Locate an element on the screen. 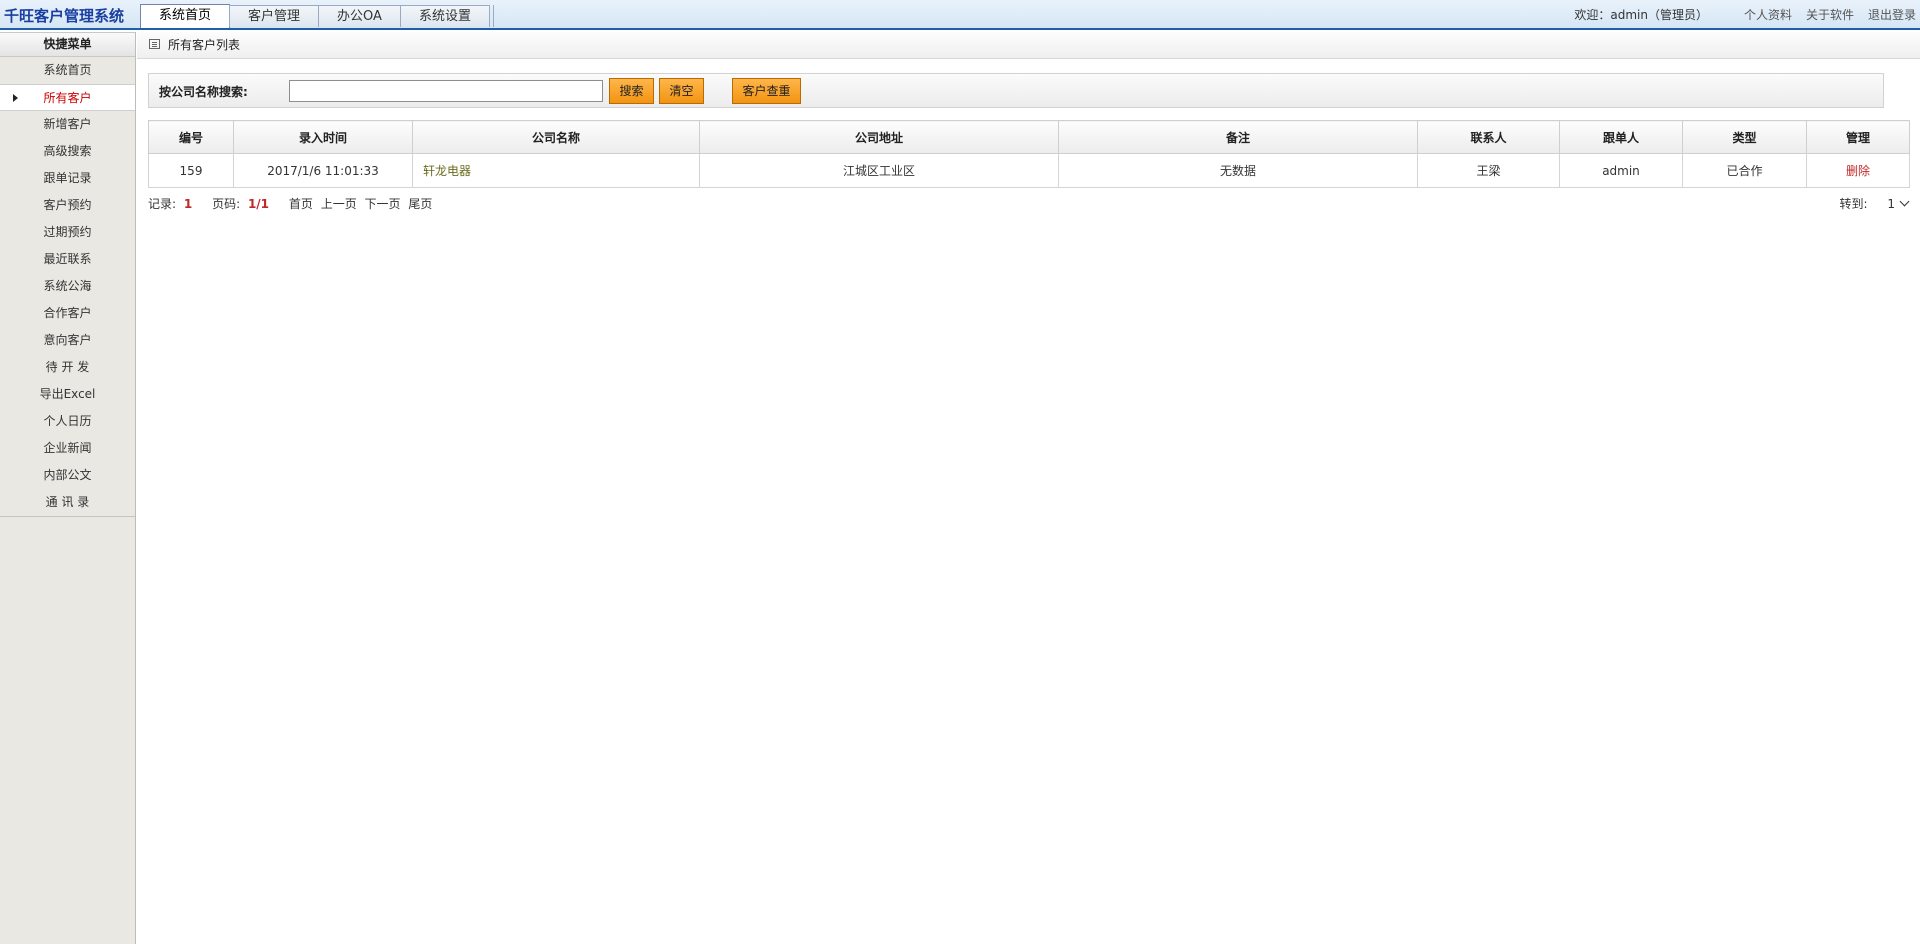 Image resolution: width=1920 pixels, height=944 pixels. sidebar-item-export-excel: 导出Excel is located at coordinates (67, 394).